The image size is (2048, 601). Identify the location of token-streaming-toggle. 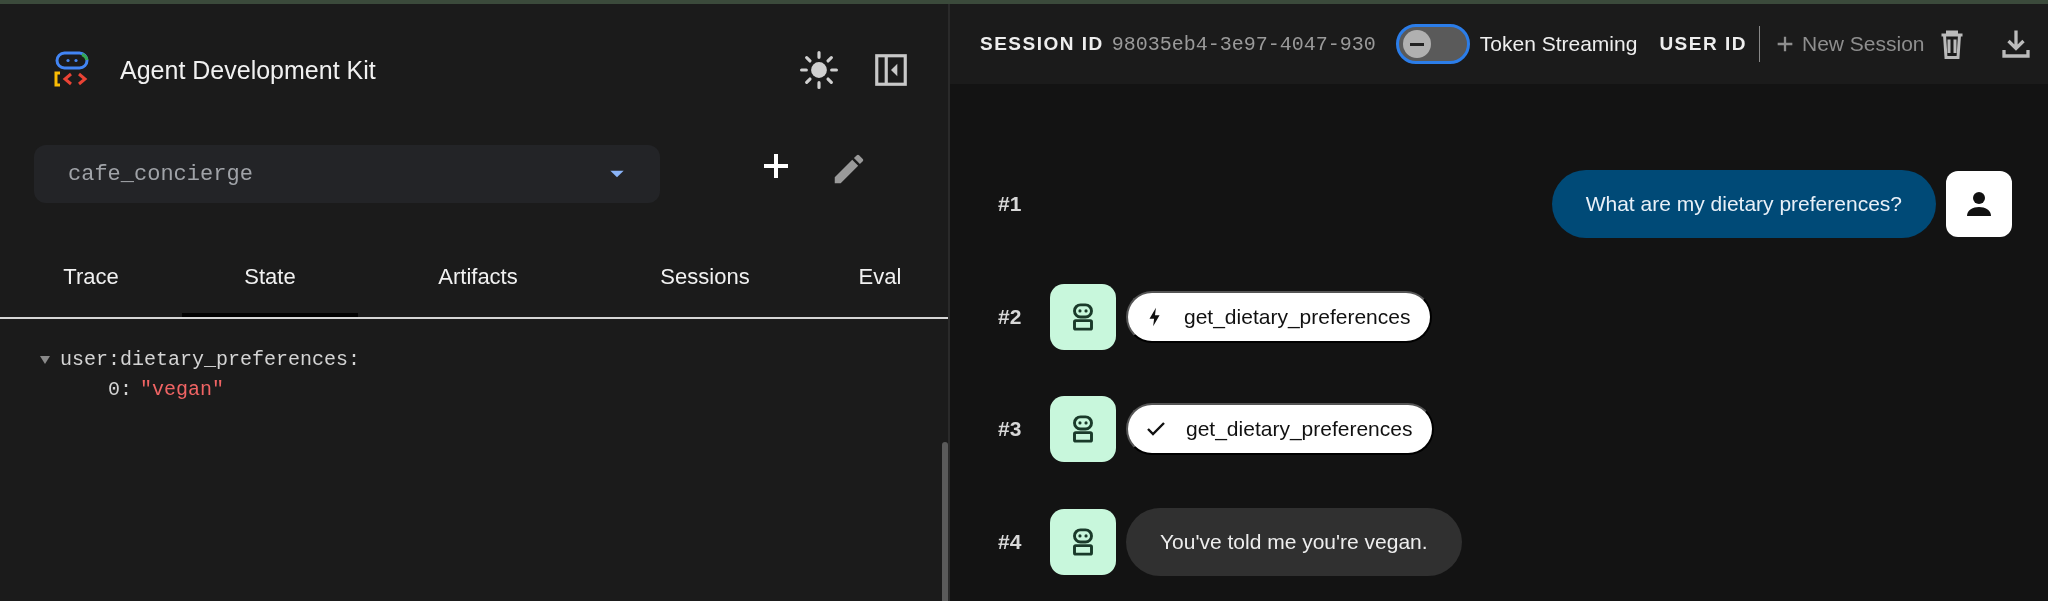
(1432, 44).